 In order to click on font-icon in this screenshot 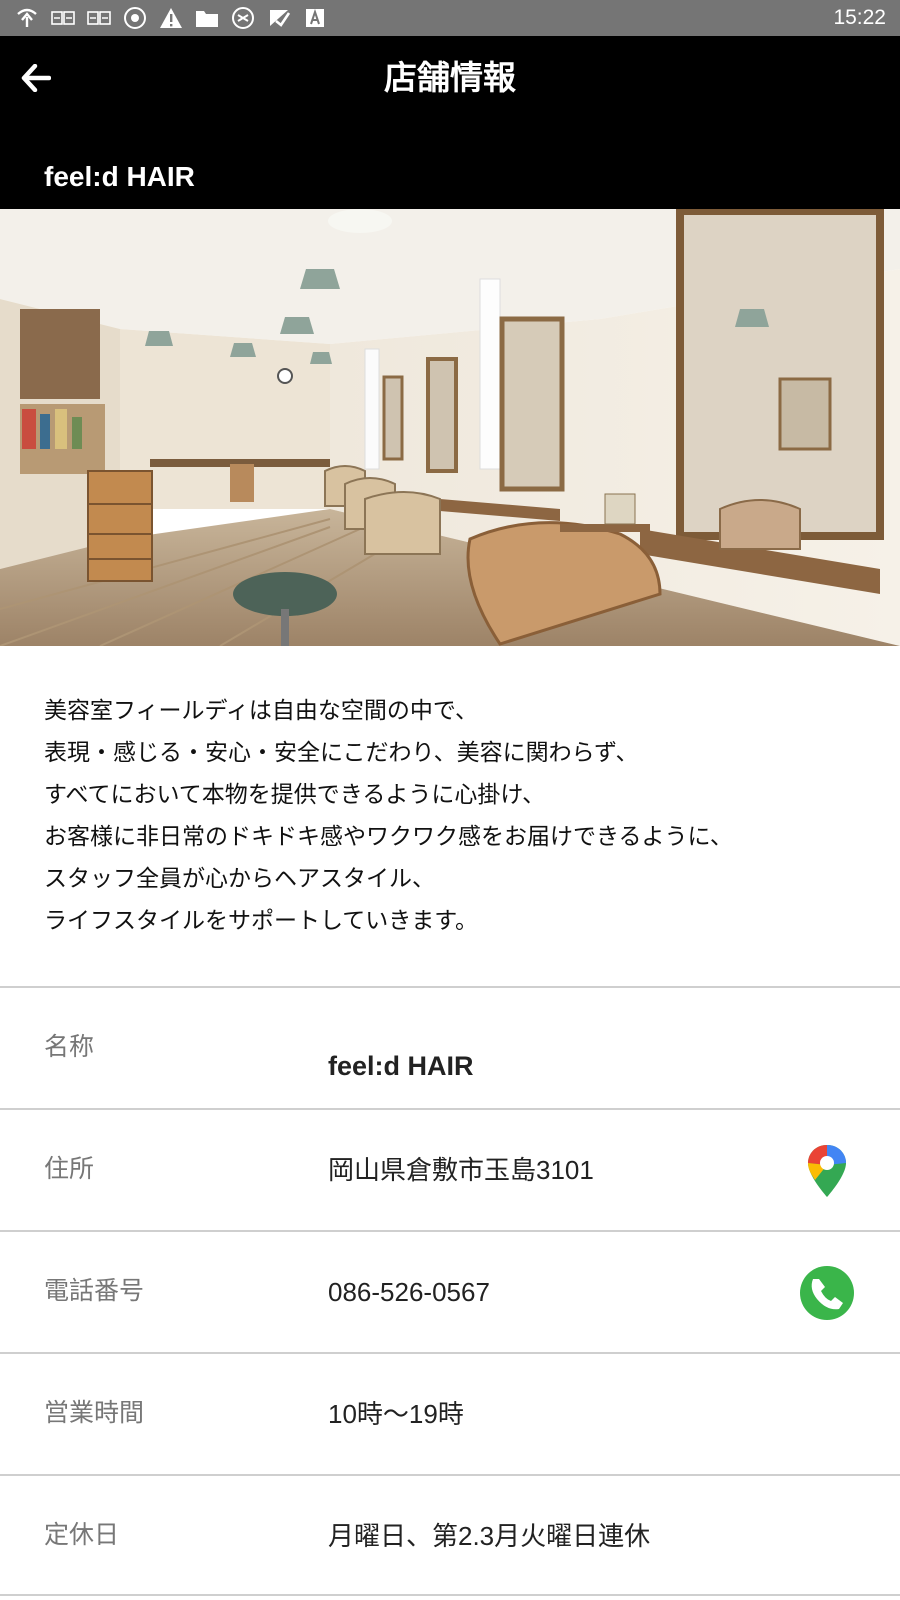, I will do `click(315, 18)`.